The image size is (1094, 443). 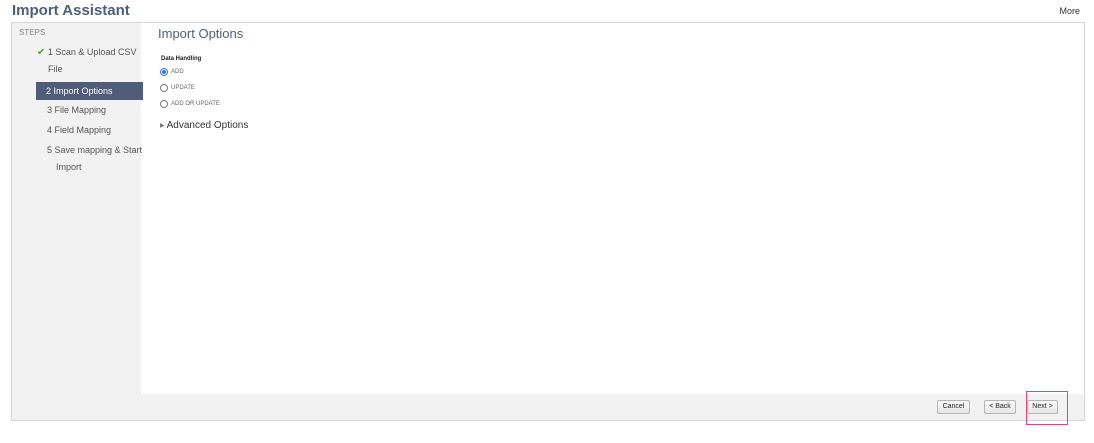 I want to click on step-label-continued: Import, so click(x=69, y=167).